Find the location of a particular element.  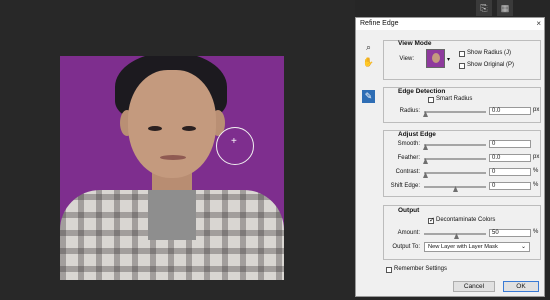

radius-slider is located at coordinates (455, 112).